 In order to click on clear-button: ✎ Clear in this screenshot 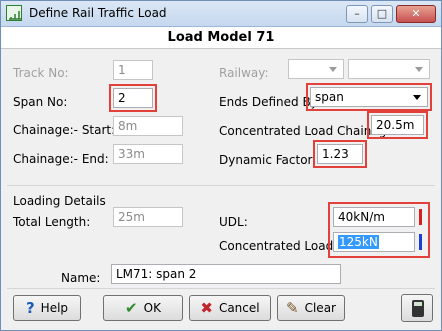, I will do `click(311, 308)`.